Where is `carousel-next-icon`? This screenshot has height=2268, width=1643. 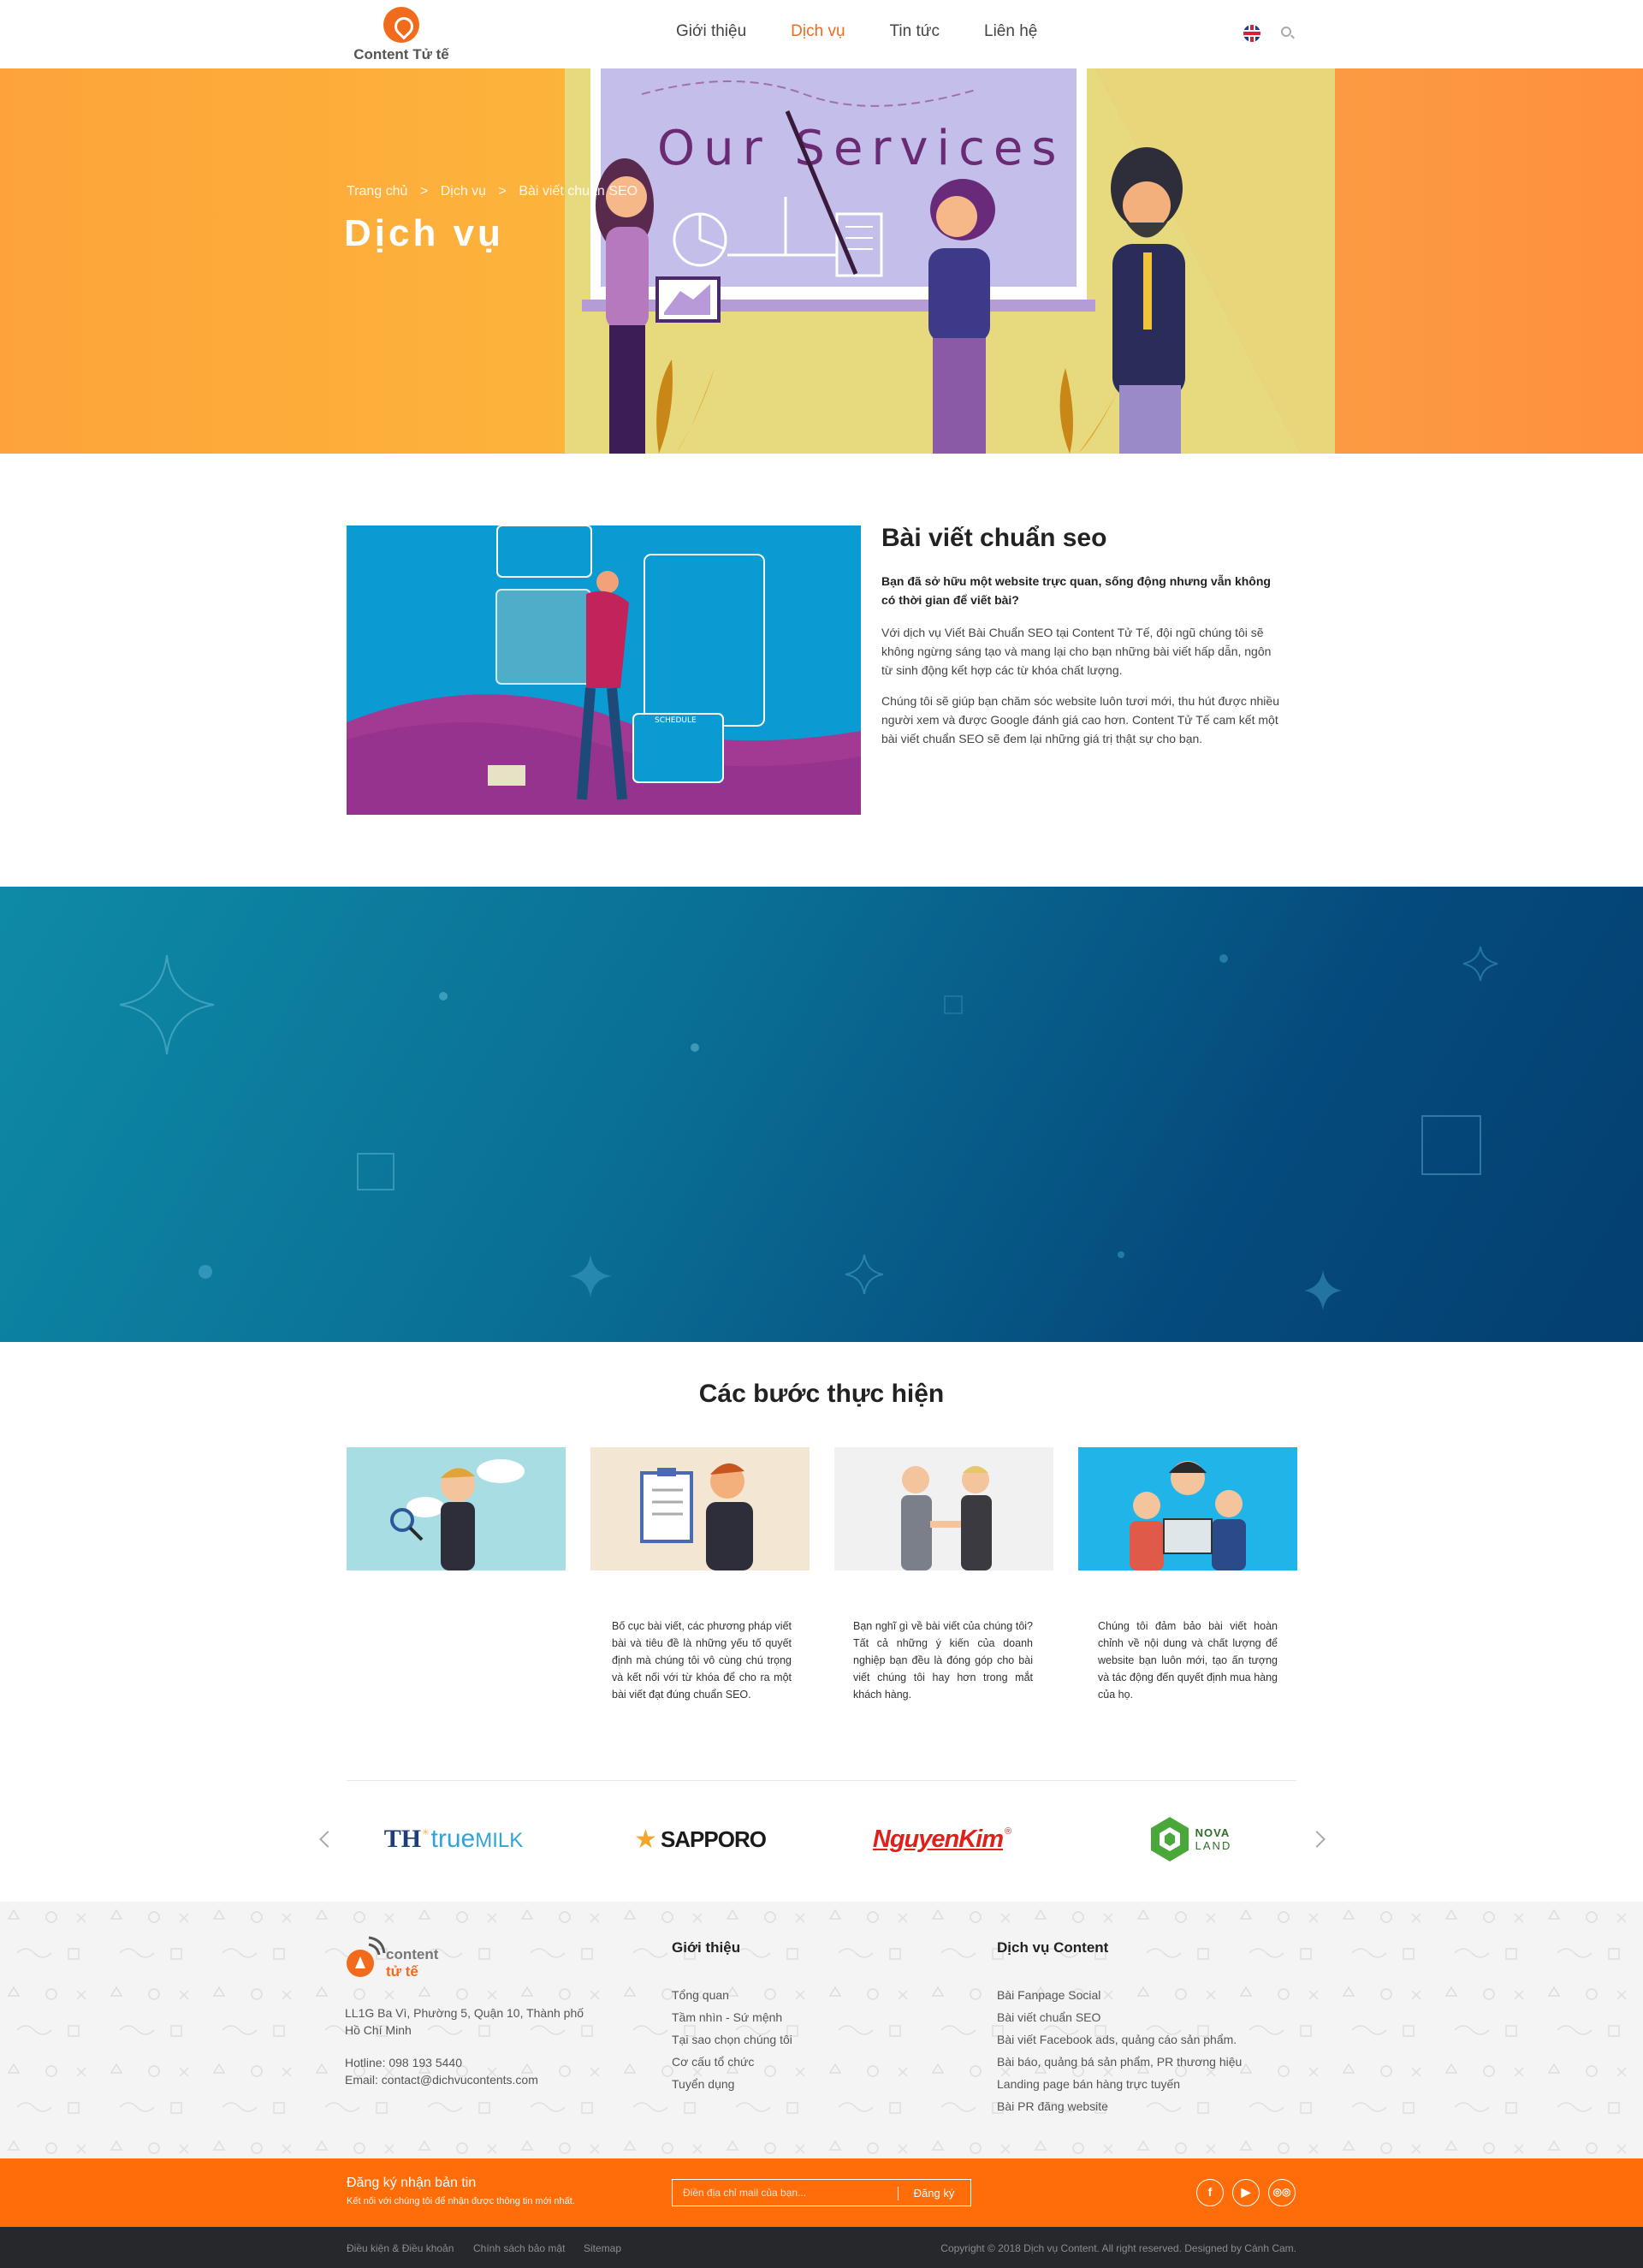
carousel-next-icon is located at coordinates (1320, 1839).